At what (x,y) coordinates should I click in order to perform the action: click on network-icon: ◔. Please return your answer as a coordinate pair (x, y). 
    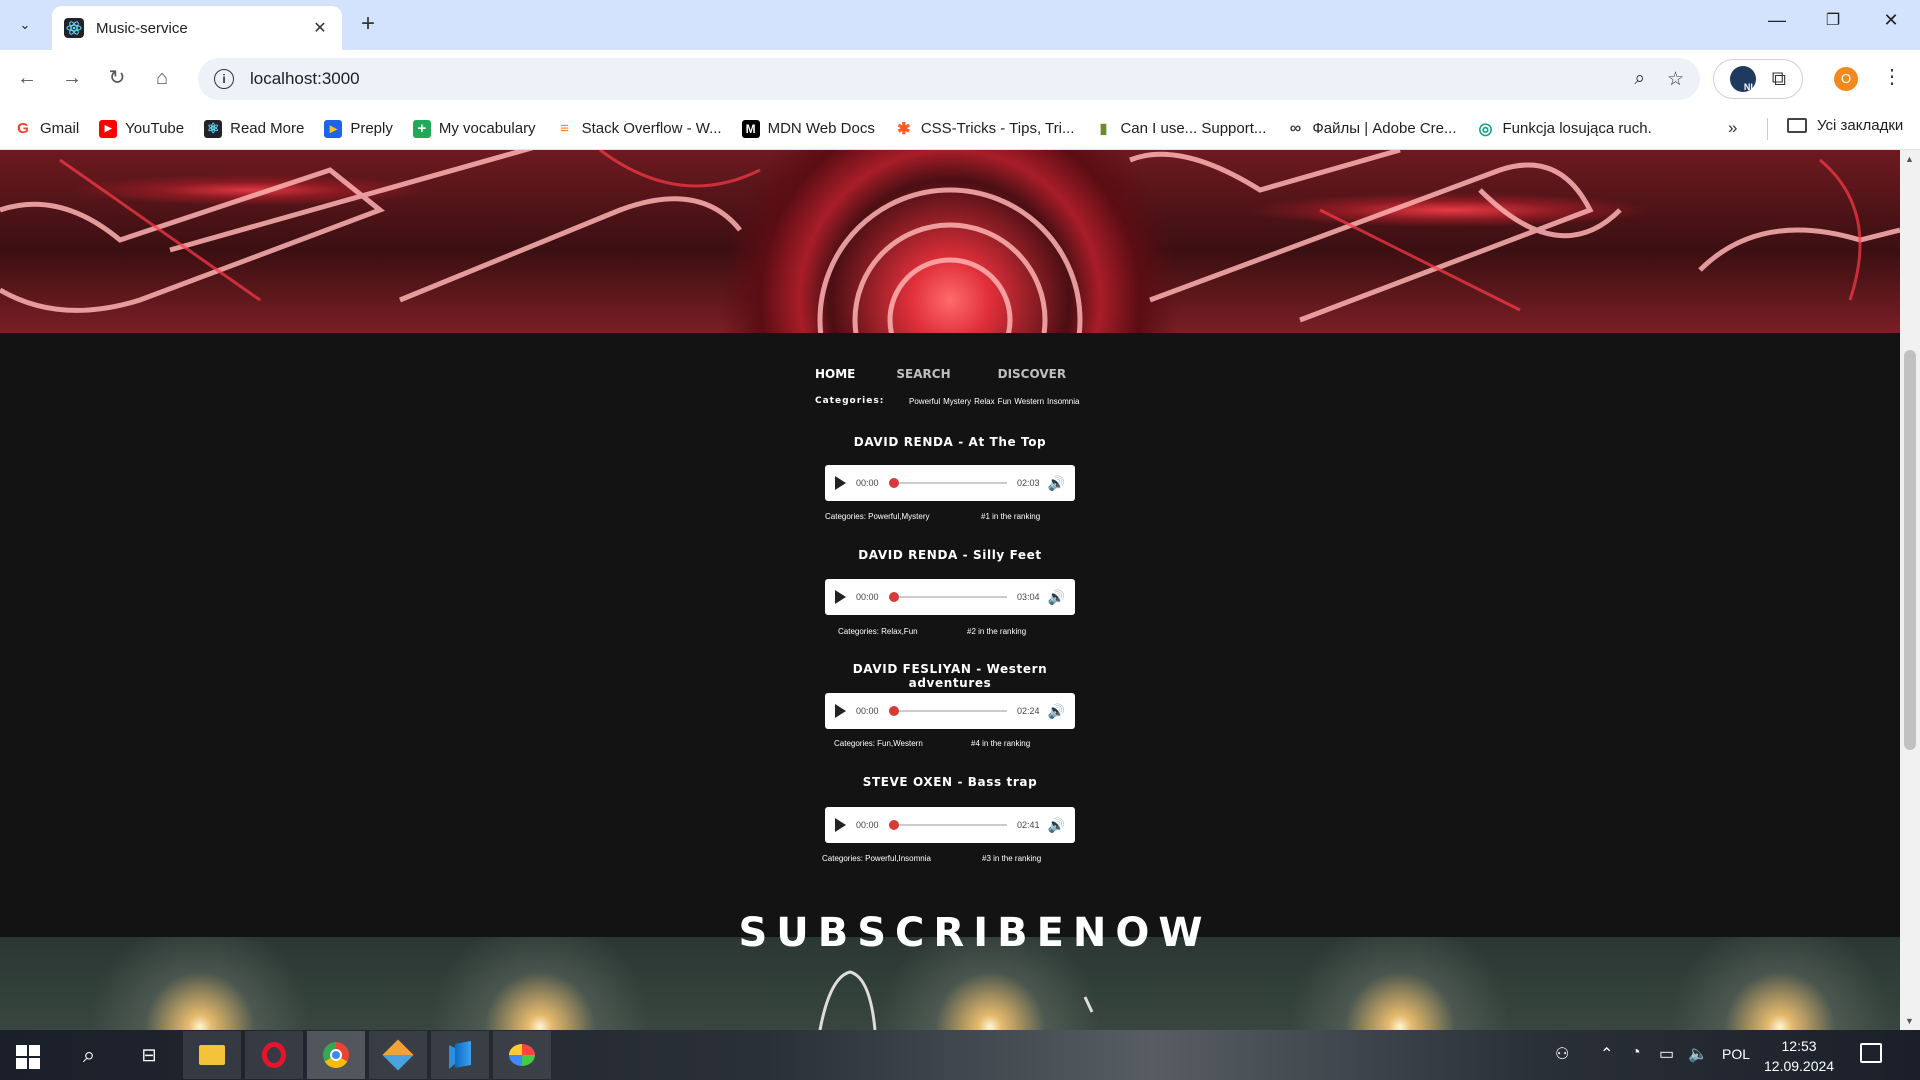
    Looking at the image, I should click on (1636, 1053).